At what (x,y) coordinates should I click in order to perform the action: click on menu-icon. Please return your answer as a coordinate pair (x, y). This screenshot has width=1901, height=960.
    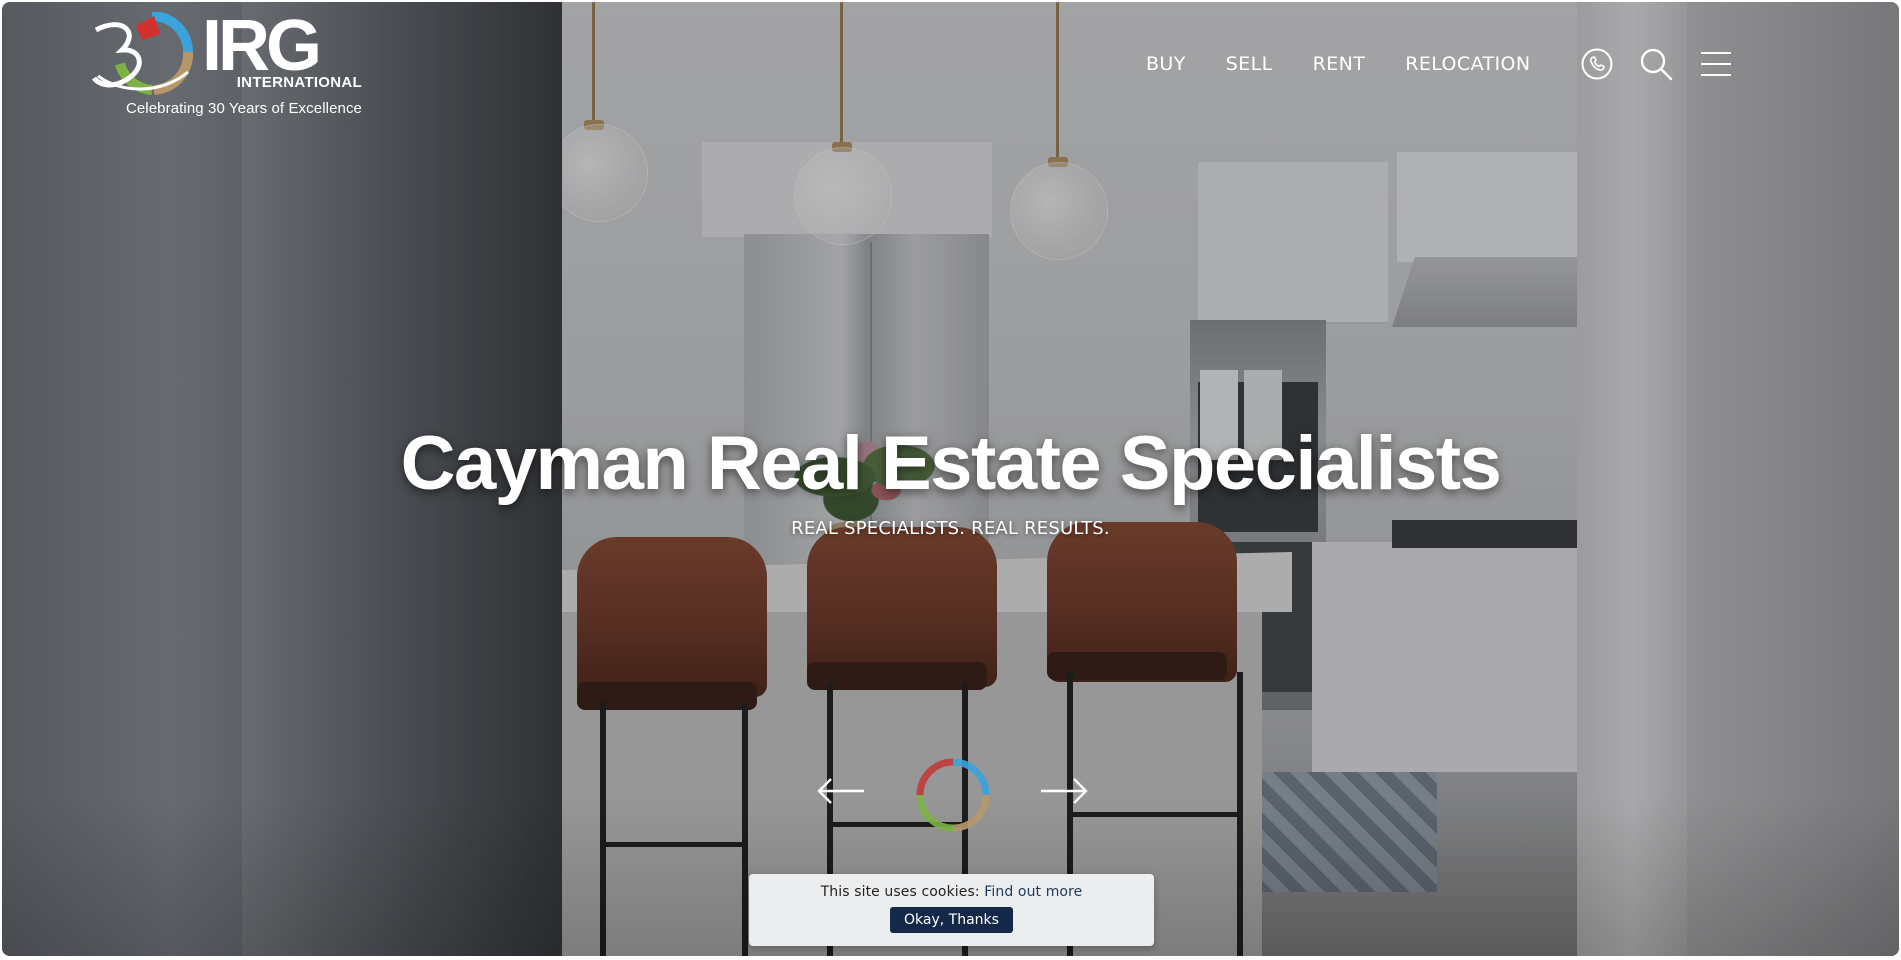
    Looking at the image, I should click on (1716, 64).